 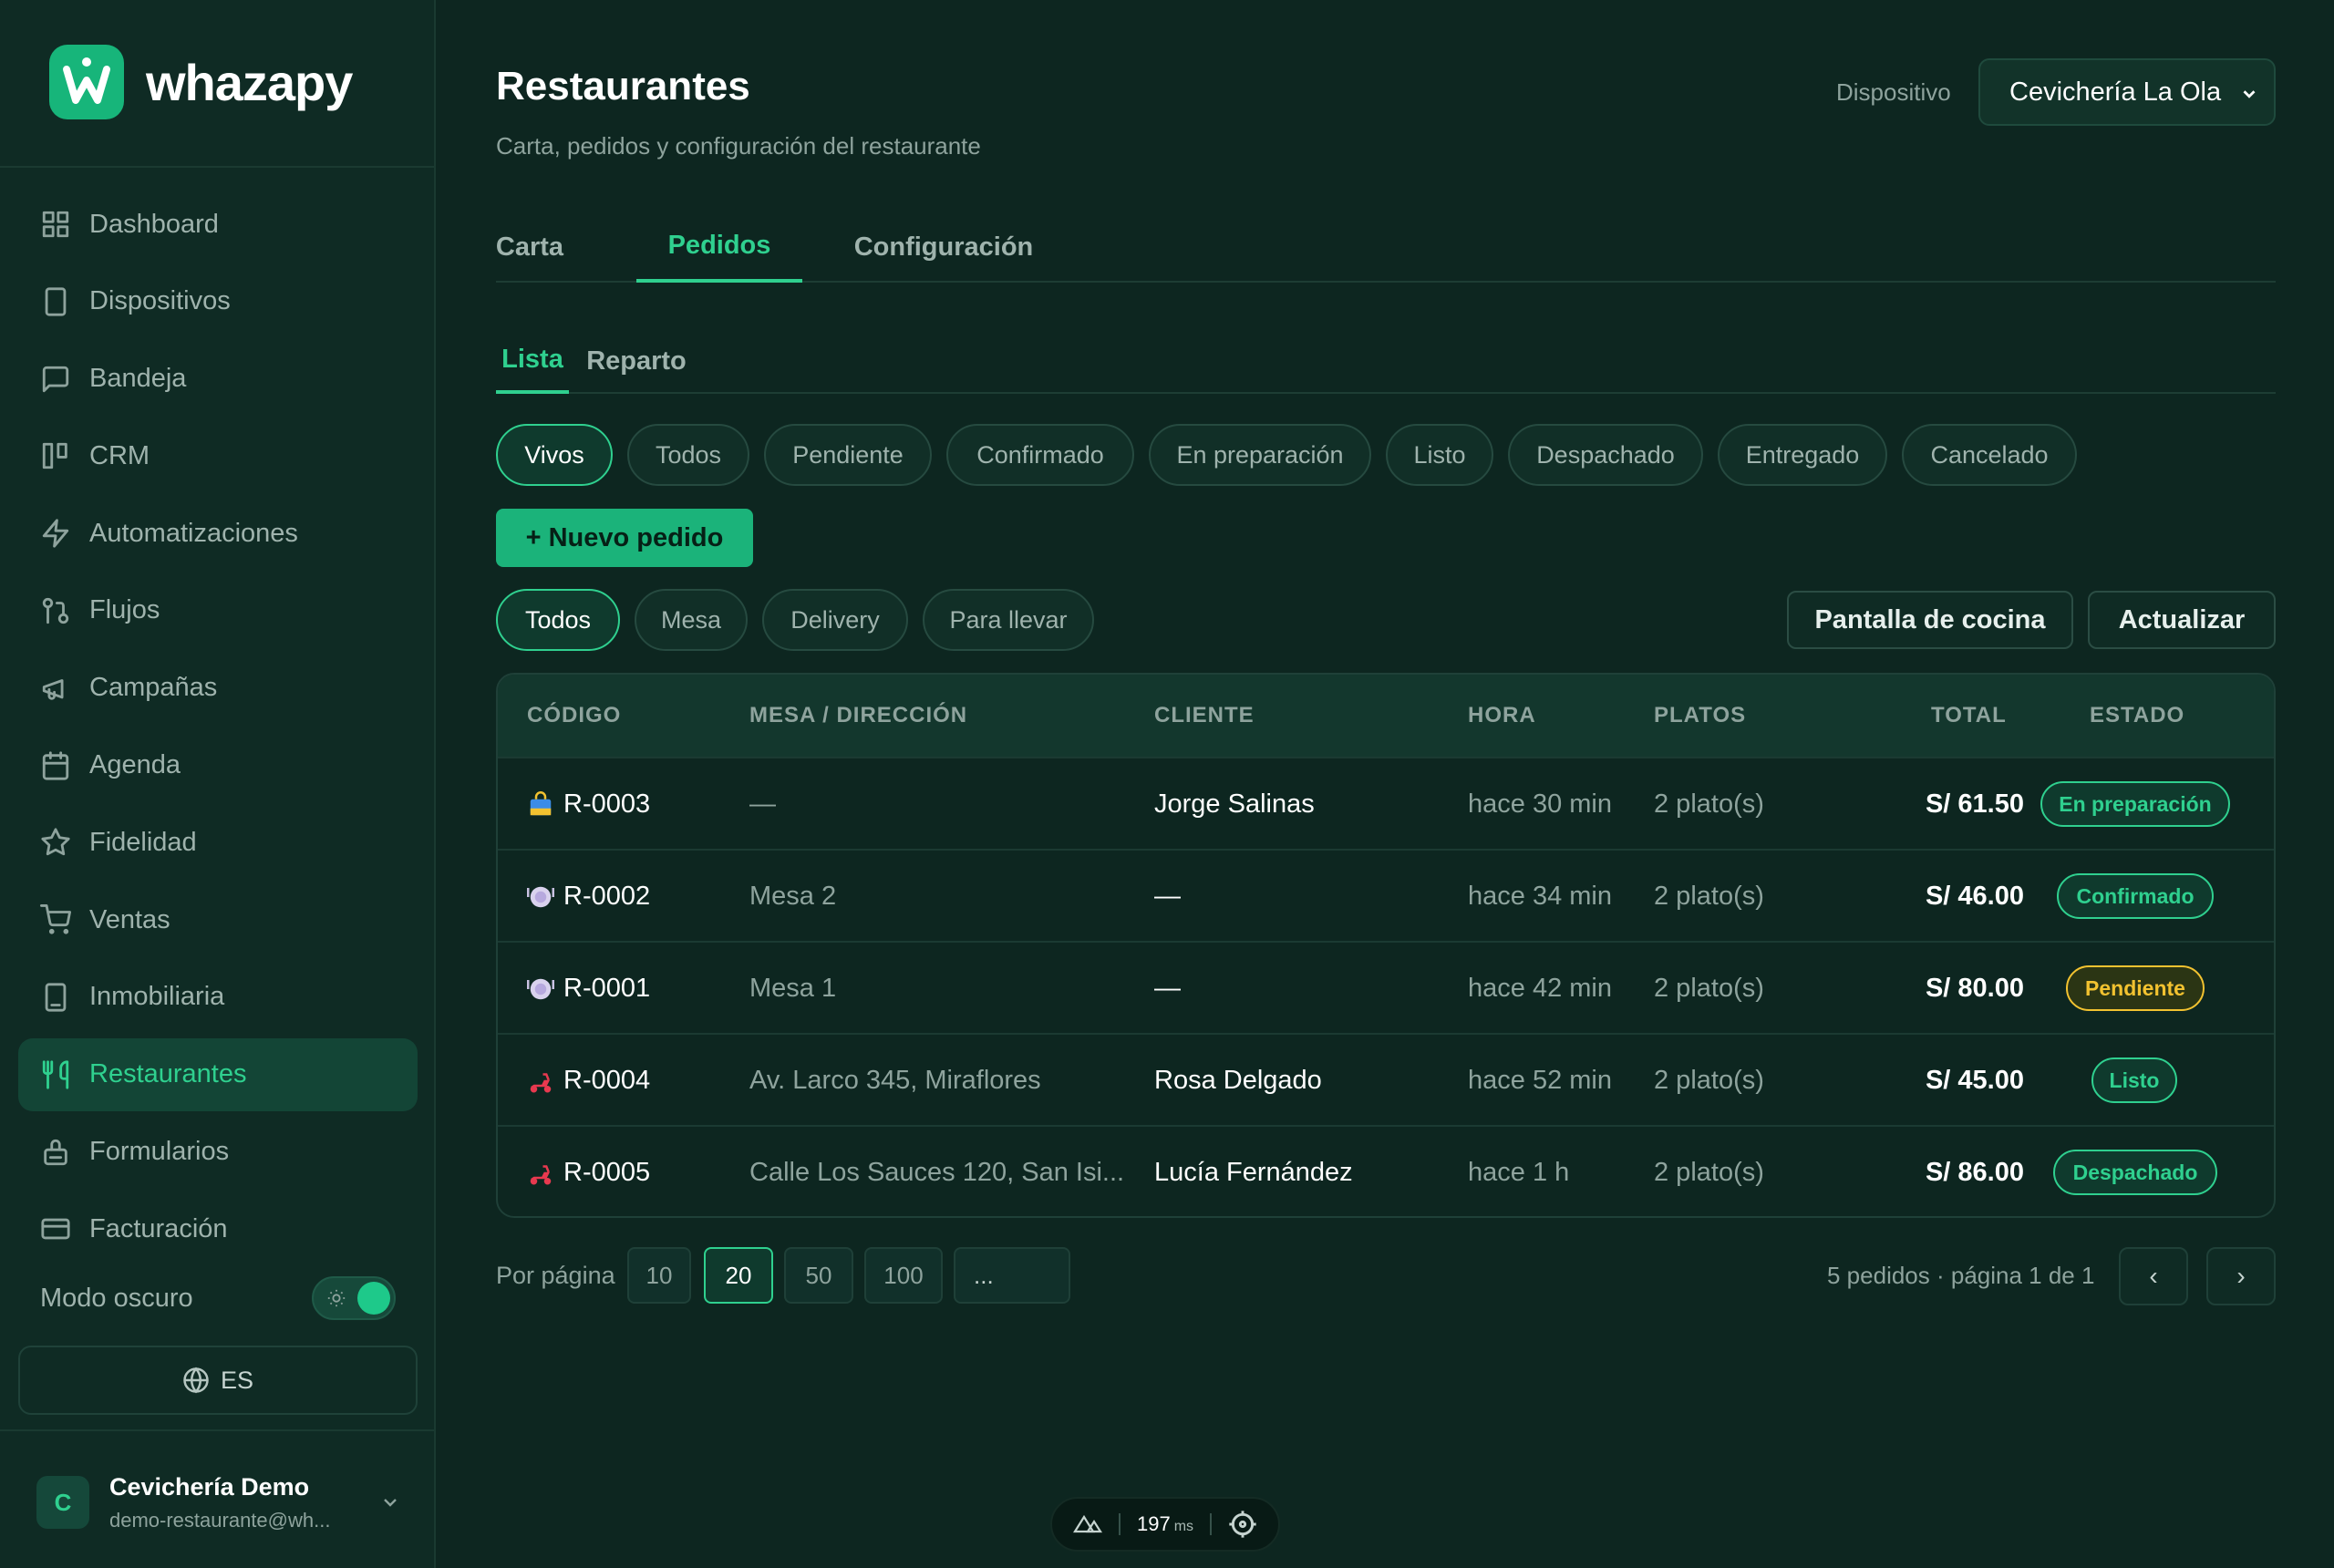 I want to click on column-header-mesa-direccion: MESA / DIRECCIÓN, so click(x=858, y=716).